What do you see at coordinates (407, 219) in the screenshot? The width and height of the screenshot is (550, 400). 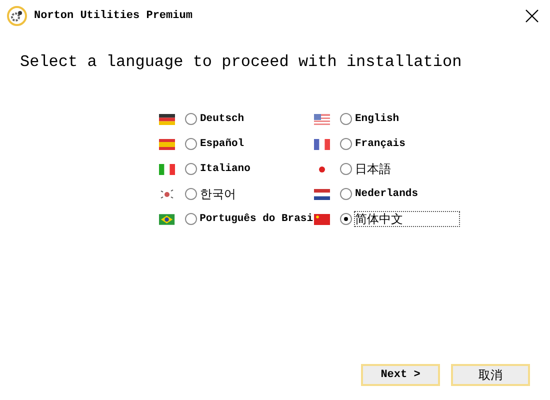 I see `language-label: 简体中文` at bounding box center [407, 219].